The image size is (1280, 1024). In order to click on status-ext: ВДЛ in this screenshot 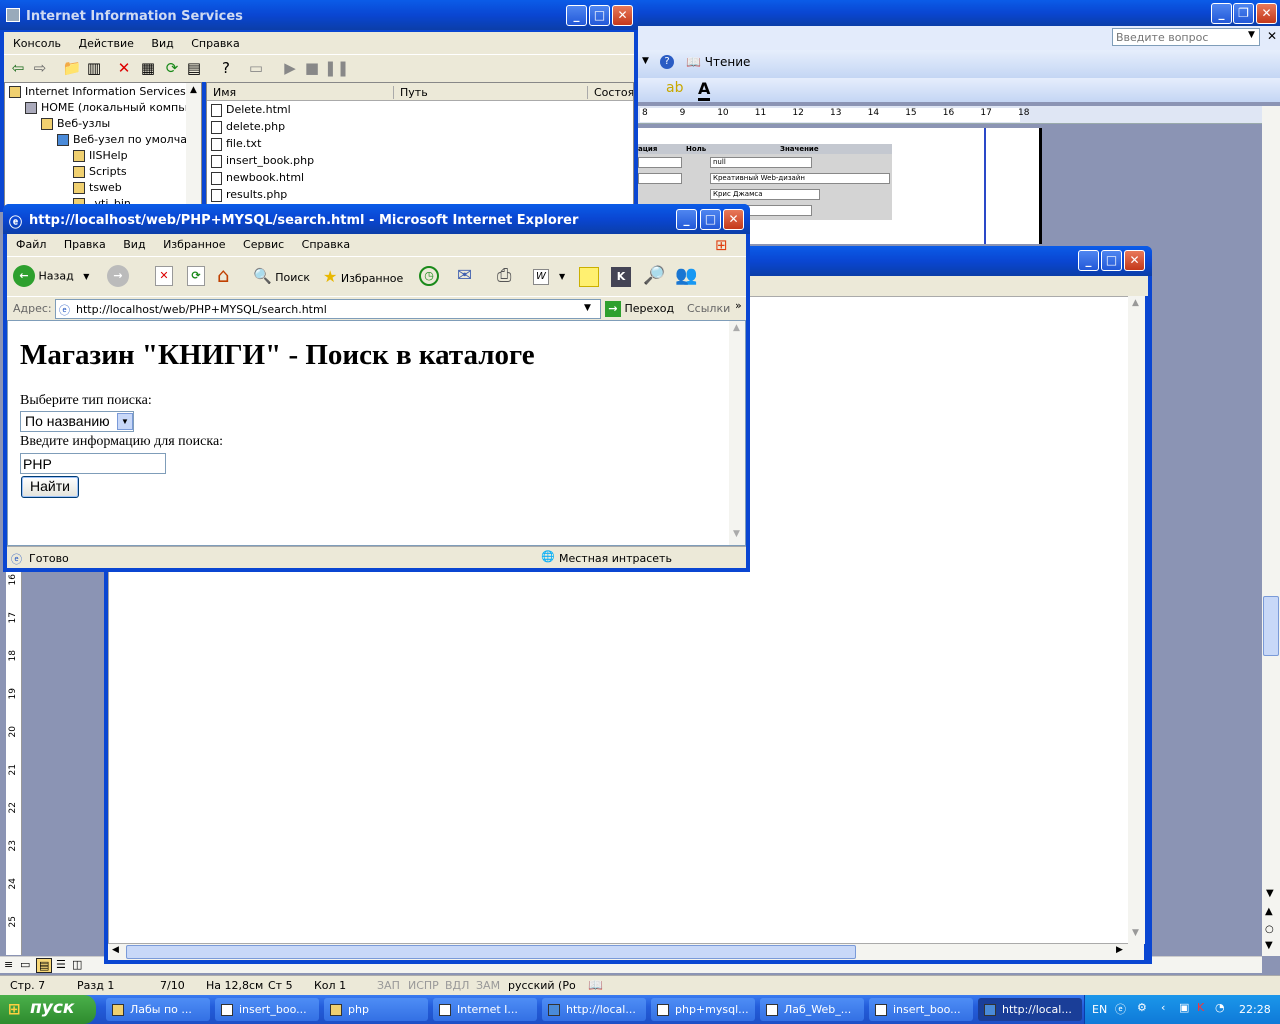, I will do `click(457, 985)`.